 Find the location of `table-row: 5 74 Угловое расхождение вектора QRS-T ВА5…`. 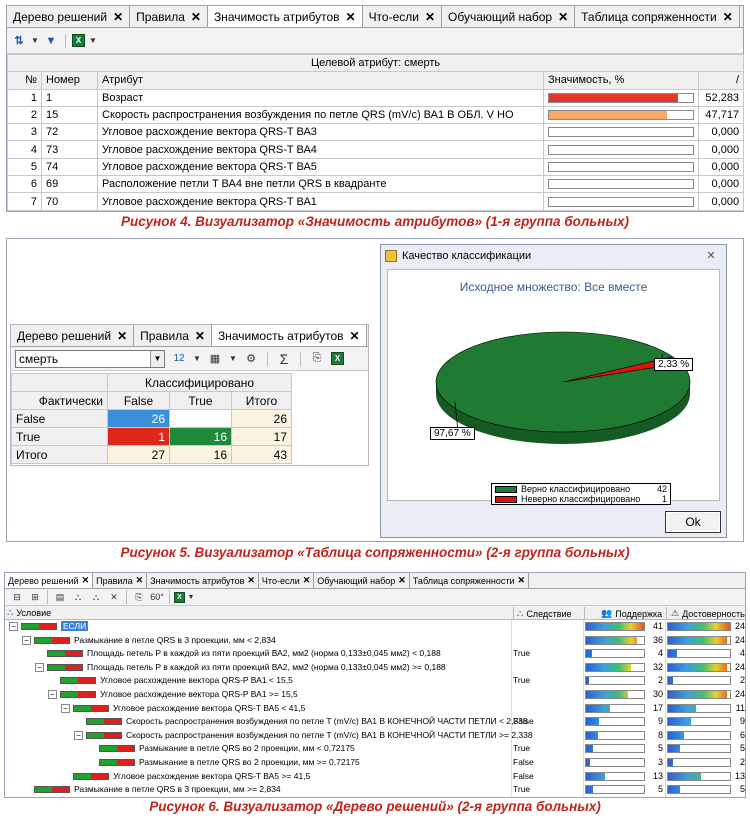

table-row: 5 74 Угловое расхождение вектора QRS-T ВА5… is located at coordinates (376, 167).